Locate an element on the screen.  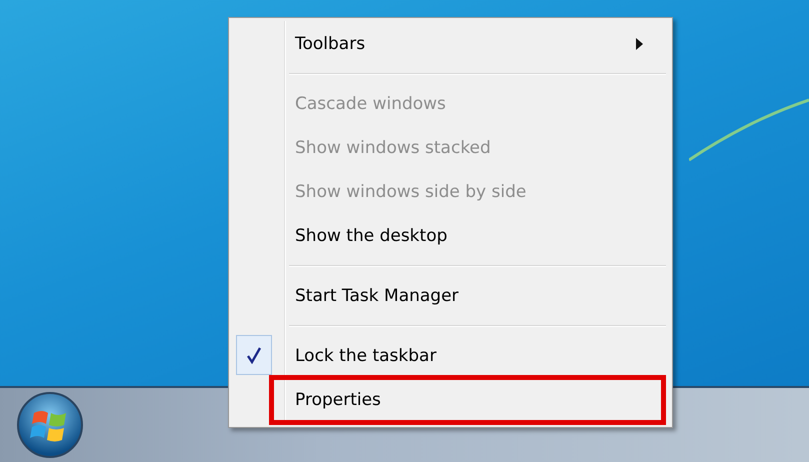
menu-item: Properties is located at coordinates (338, 400).